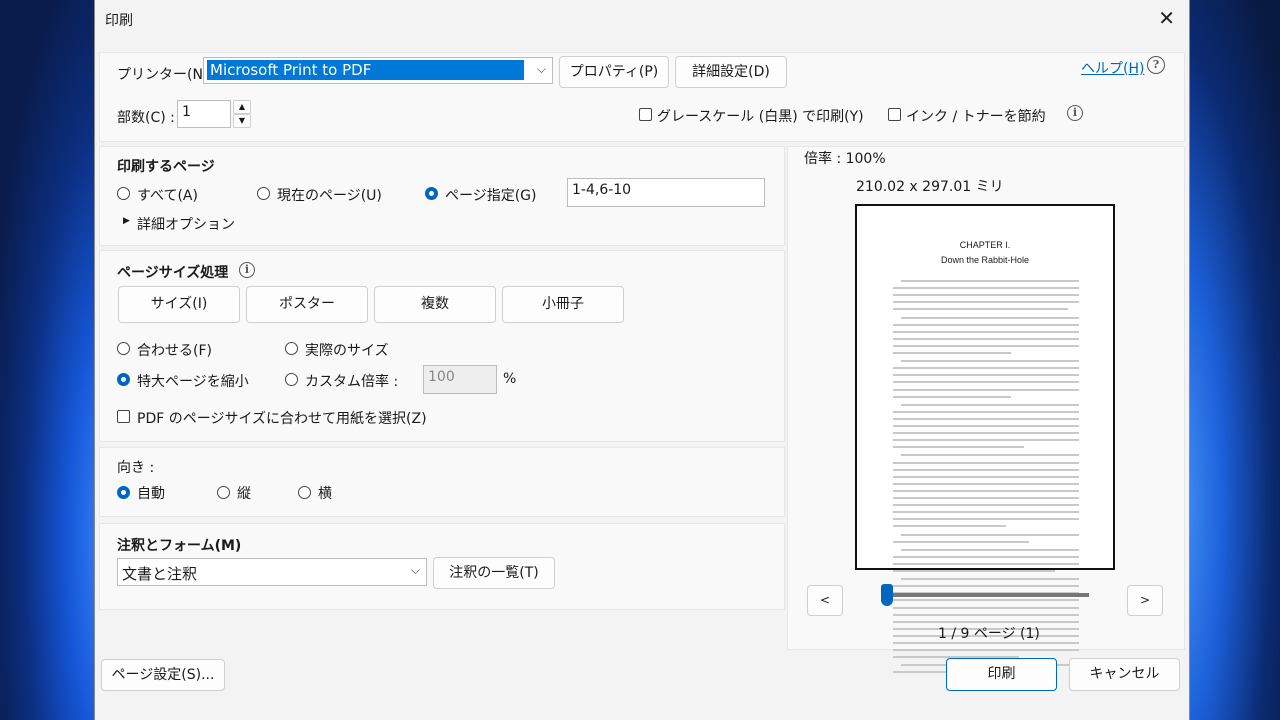 This screenshot has height=720, width=1280. Describe the element at coordinates (242, 107) in the screenshot. I see `copies-up-button: ▲` at that location.